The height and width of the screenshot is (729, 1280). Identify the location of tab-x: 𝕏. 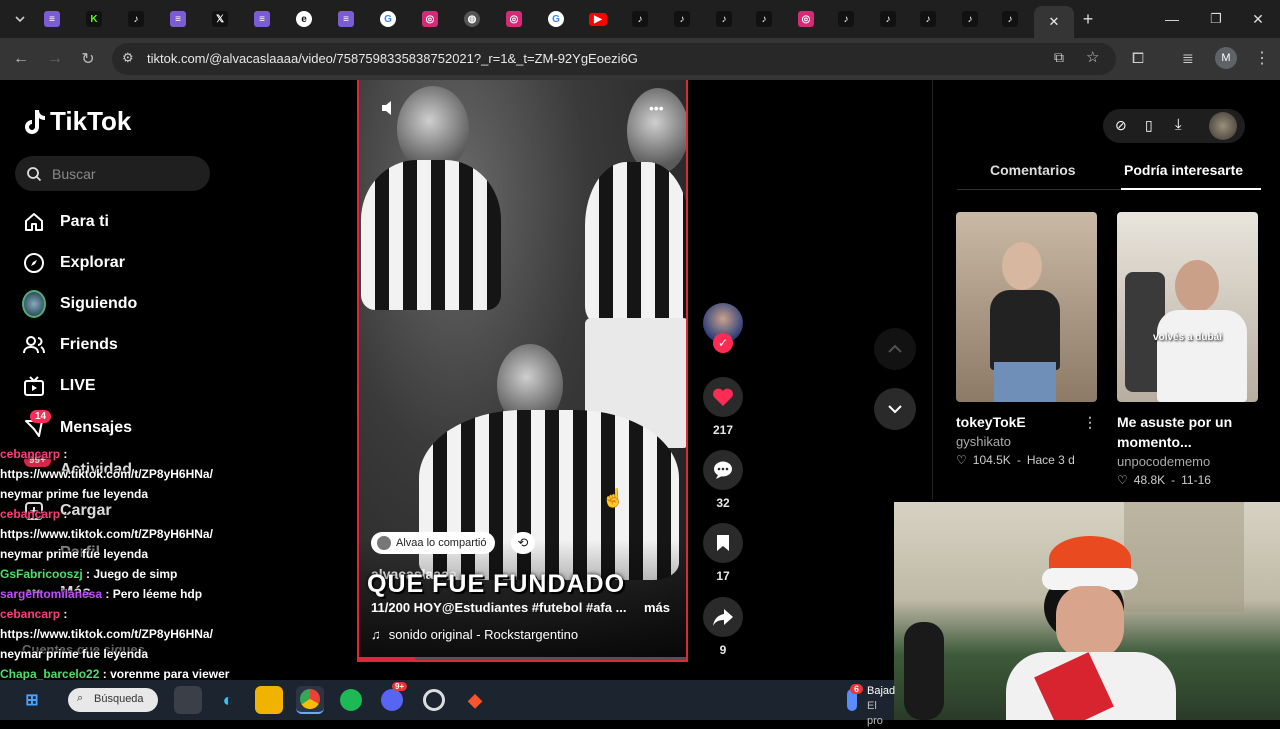
(220, 19).